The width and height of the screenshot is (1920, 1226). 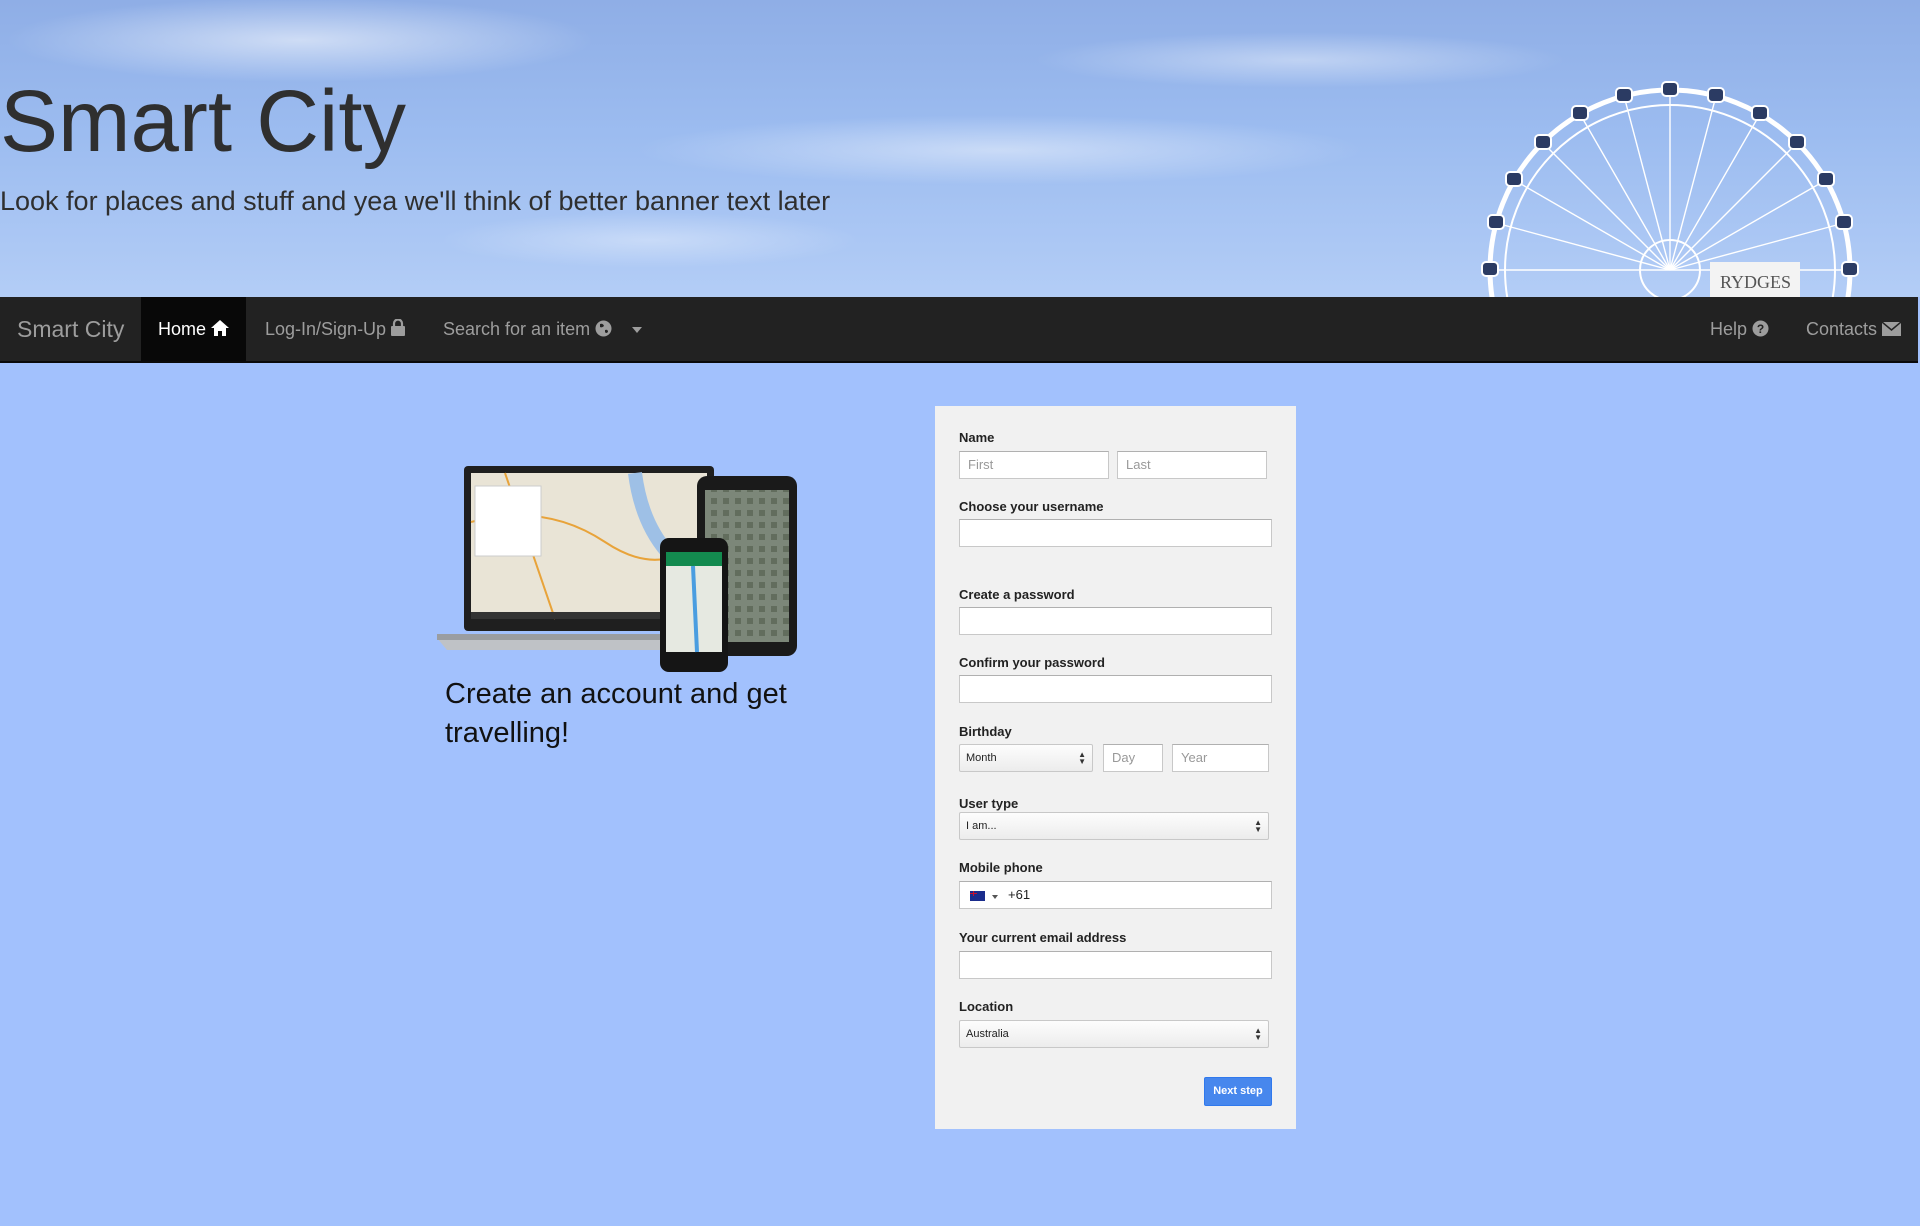 I want to click on nav-help: Help ?, so click(x=1739, y=329).